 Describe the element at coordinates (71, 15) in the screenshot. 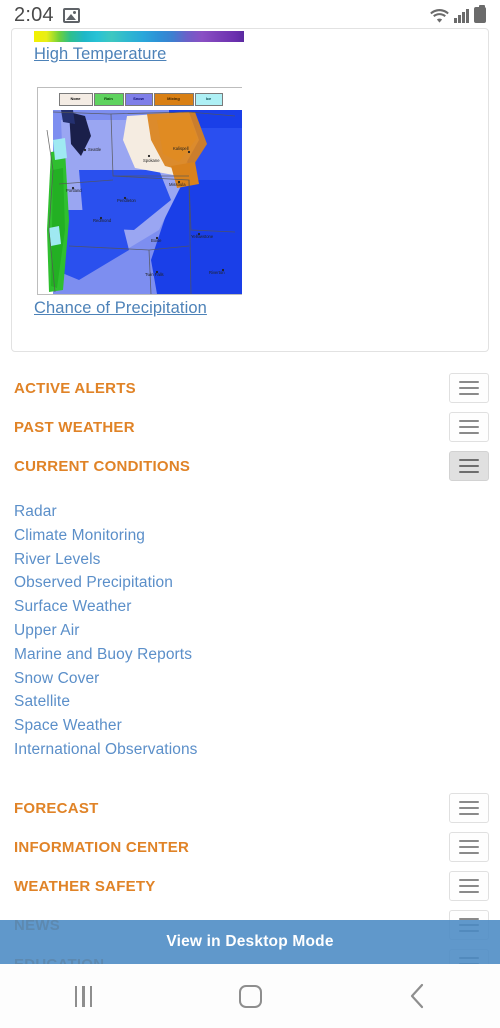

I see `image-icon` at that location.